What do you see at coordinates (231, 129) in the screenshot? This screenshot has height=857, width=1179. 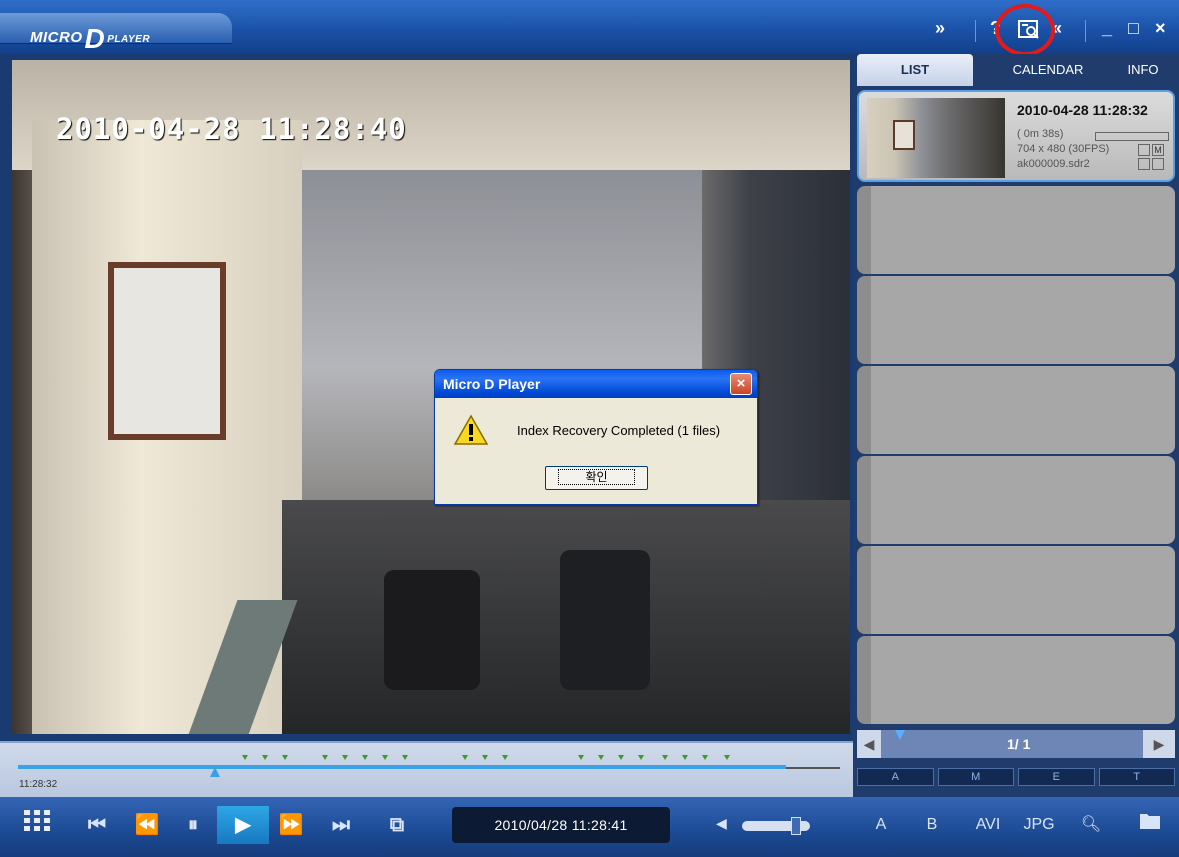 I see `osd-timestamp: 2010-04-28 11:28:40` at bounding box center [231, 129].